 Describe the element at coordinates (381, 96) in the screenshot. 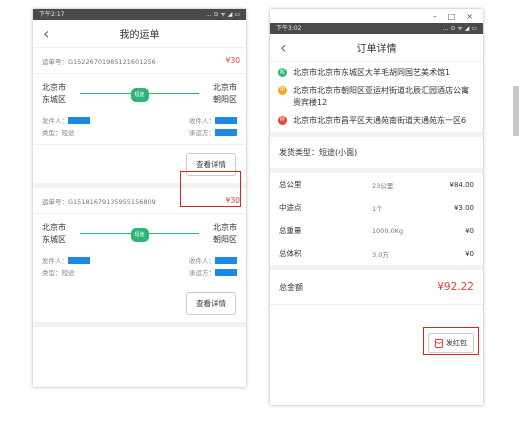

I see `address-text: 北京市北京市朝阳区亚运村街道北辰汇园酒店公寓贵宾楼12` at that location.